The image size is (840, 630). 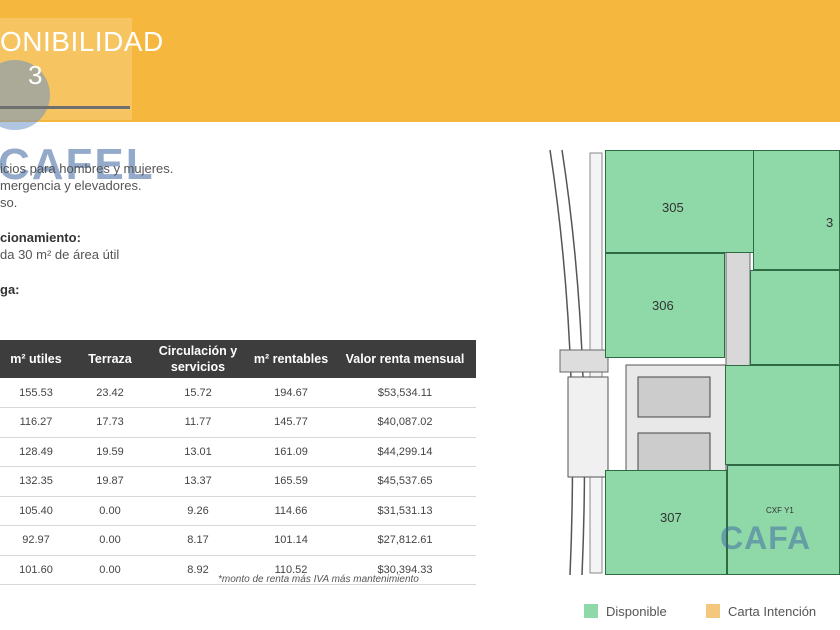 I want to click on table-row: 155.53 23.42 15.72 194.67 $53,534.11, so click(x=238, y=393).